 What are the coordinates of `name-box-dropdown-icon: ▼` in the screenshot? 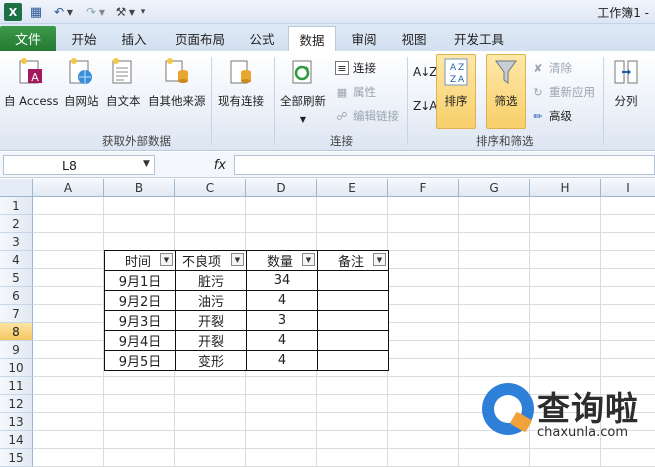 It's located at (146, 164).